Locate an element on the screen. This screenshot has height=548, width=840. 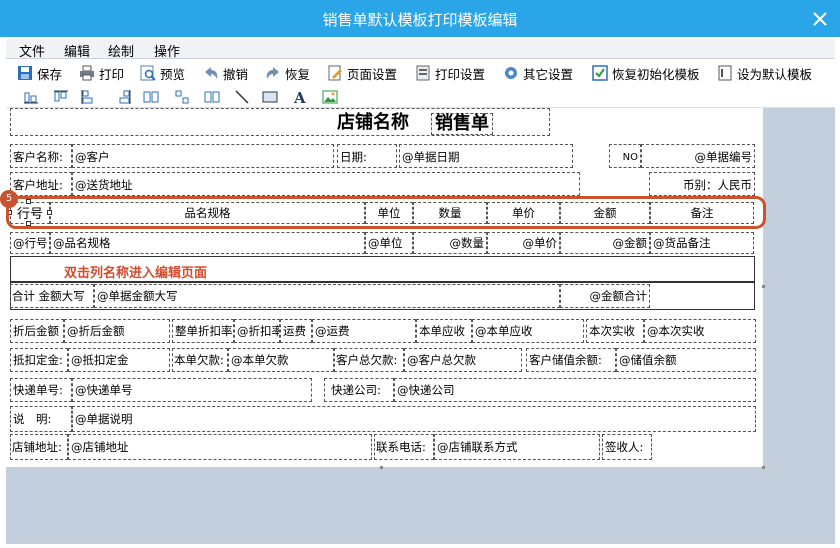
set-default-button: 设为默认模板 is located at coordinates (764, 73).